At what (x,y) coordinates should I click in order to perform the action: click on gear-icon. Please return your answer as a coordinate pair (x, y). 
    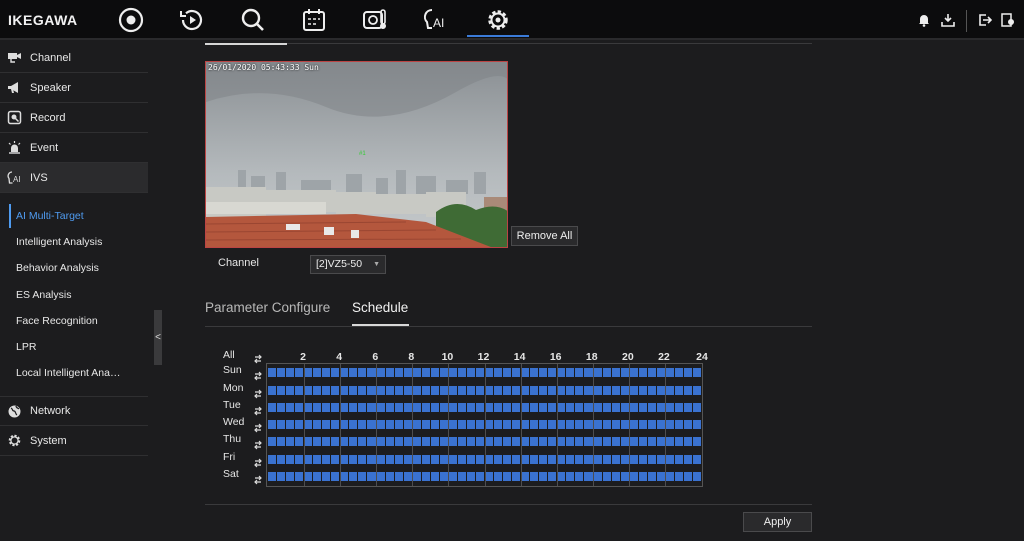
    Looking at the image, I should click on (498, 20).